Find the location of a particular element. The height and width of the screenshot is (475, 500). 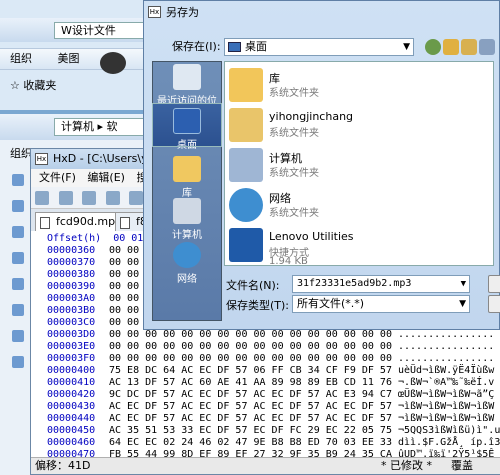

hex-offset: 000003A0 is located at coordinates (71, 298).